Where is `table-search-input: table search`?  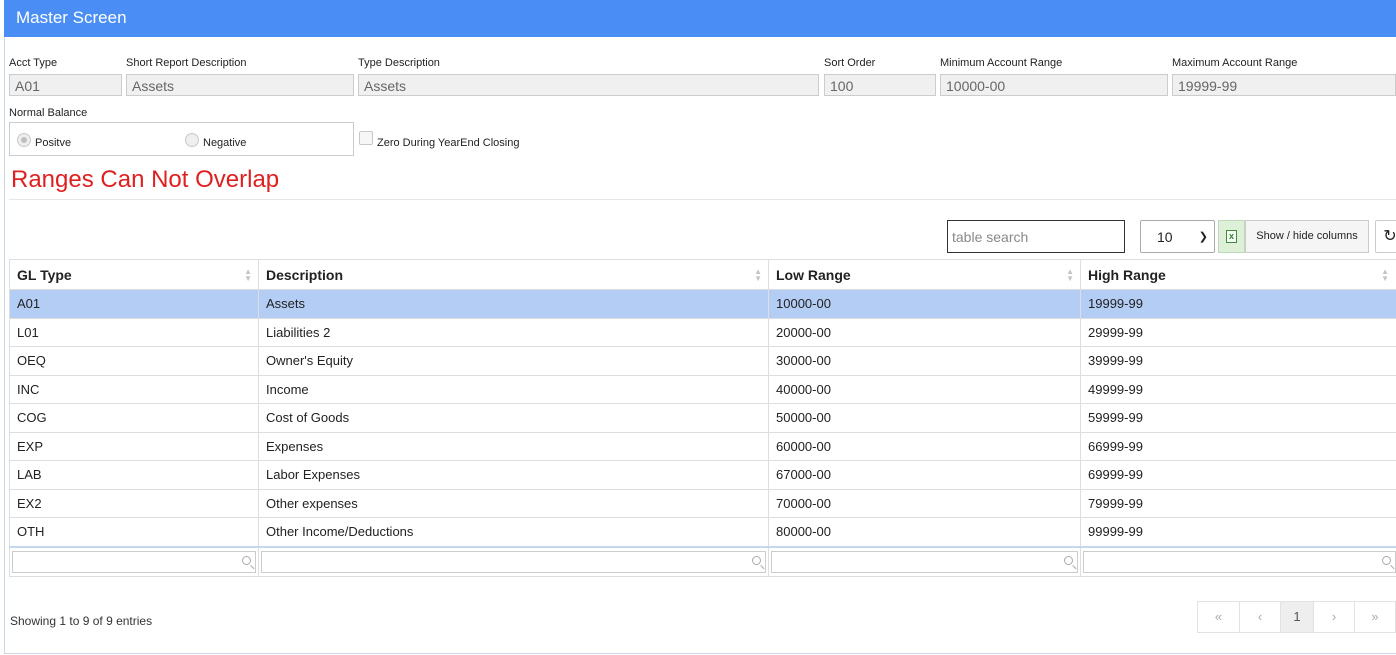
table-search-input: table search is located at coordinates (1036, 236).